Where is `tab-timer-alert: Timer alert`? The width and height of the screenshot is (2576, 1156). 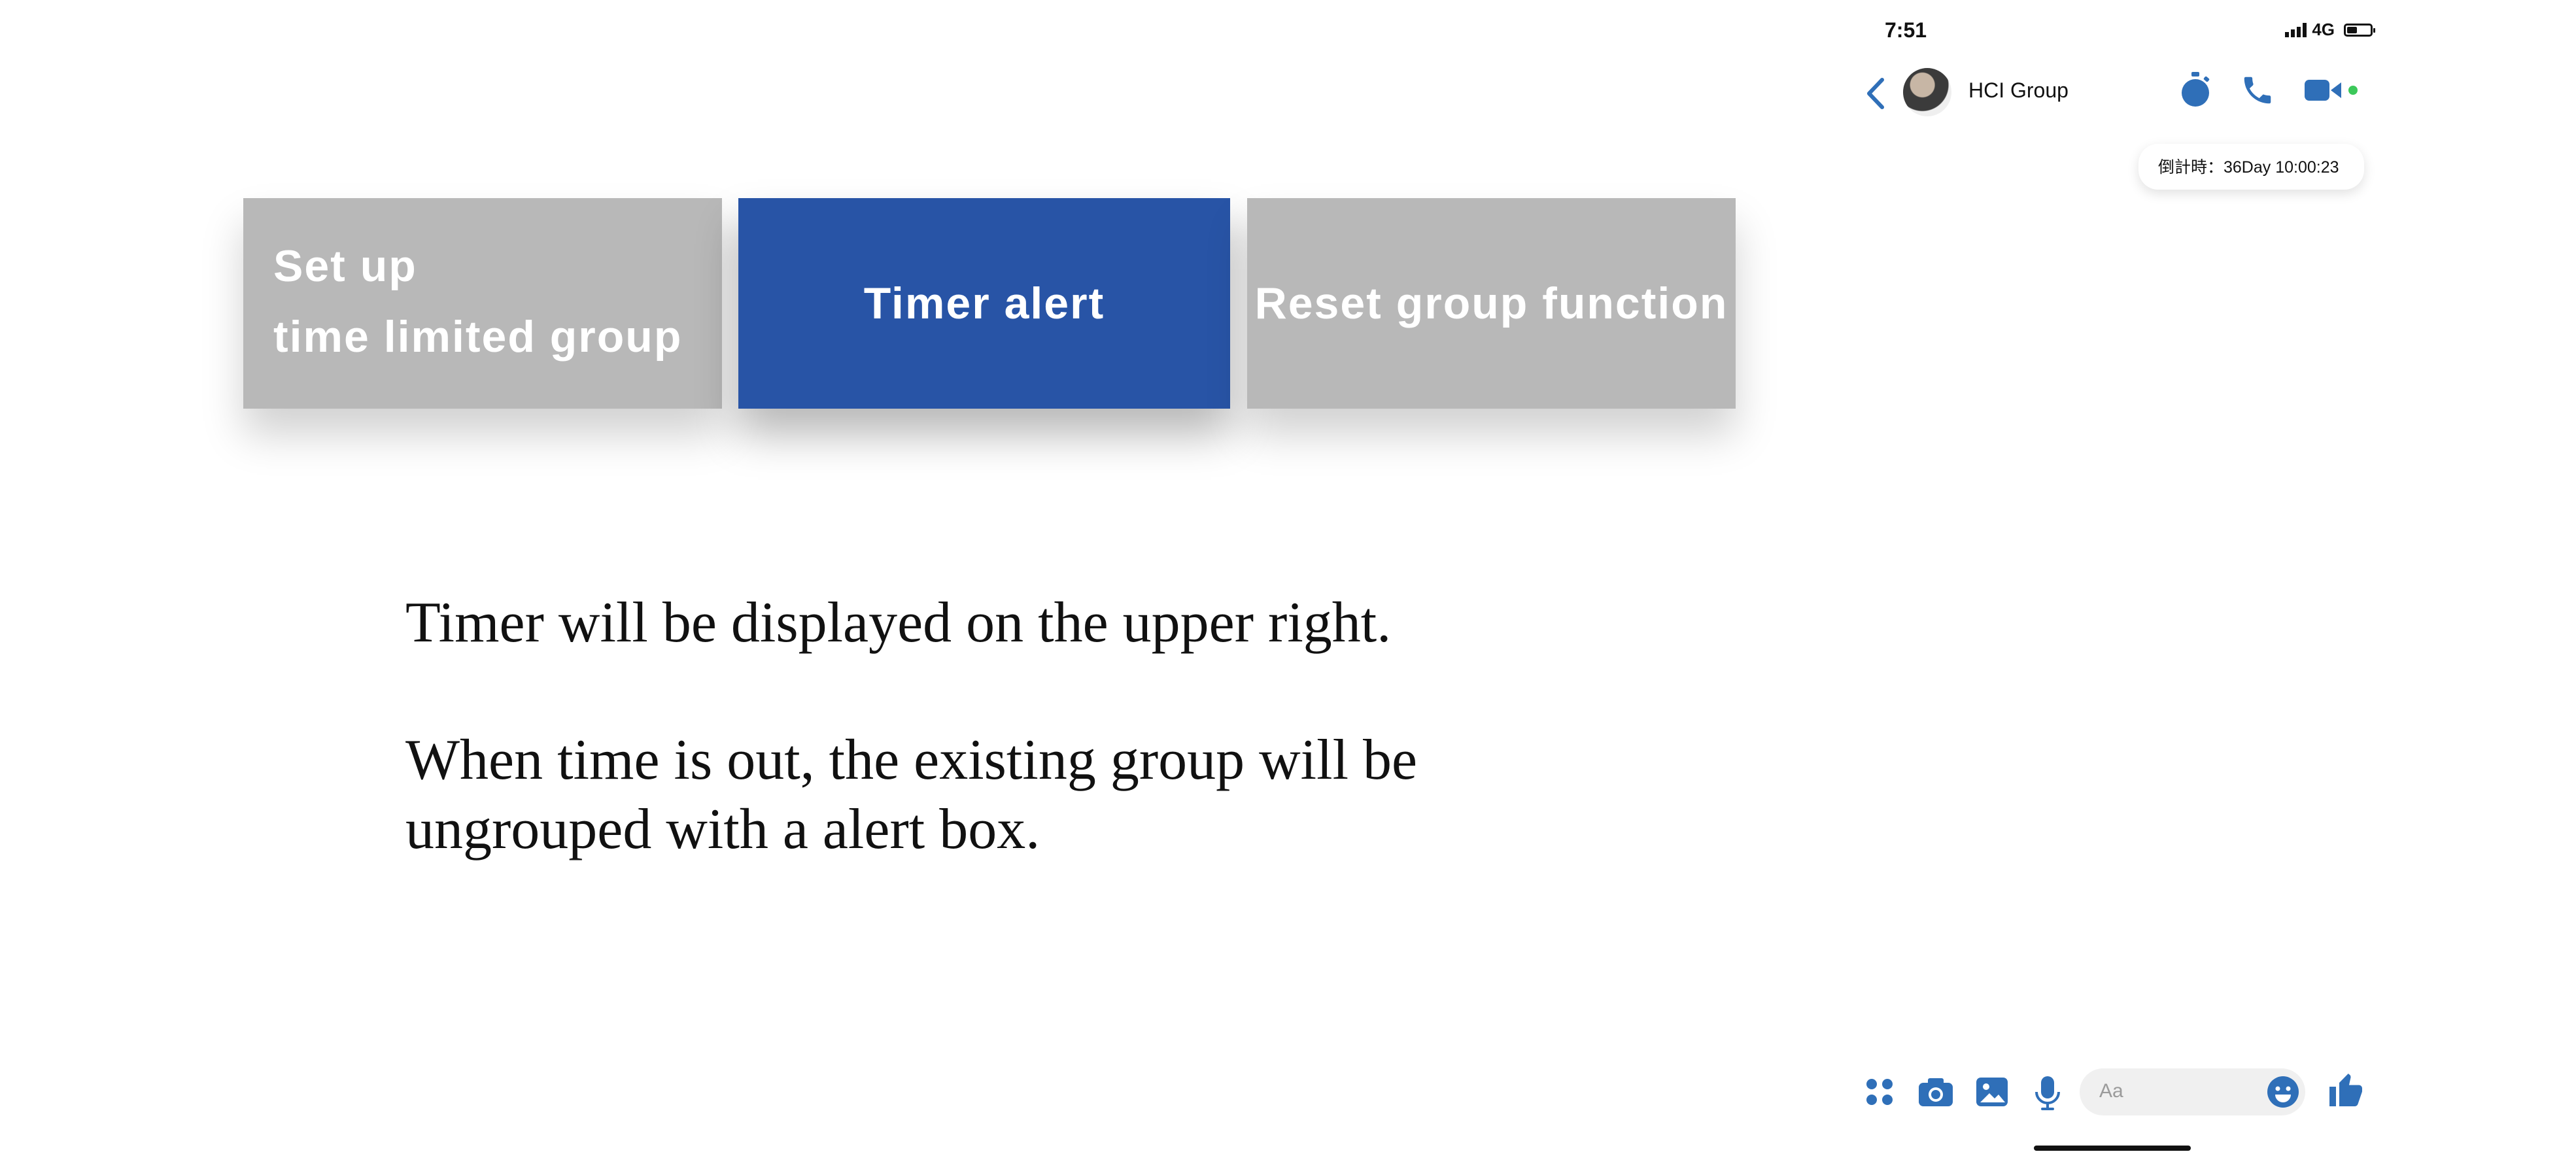
tab-timer-alert: Timer alert is located at coordinates (984, 303).